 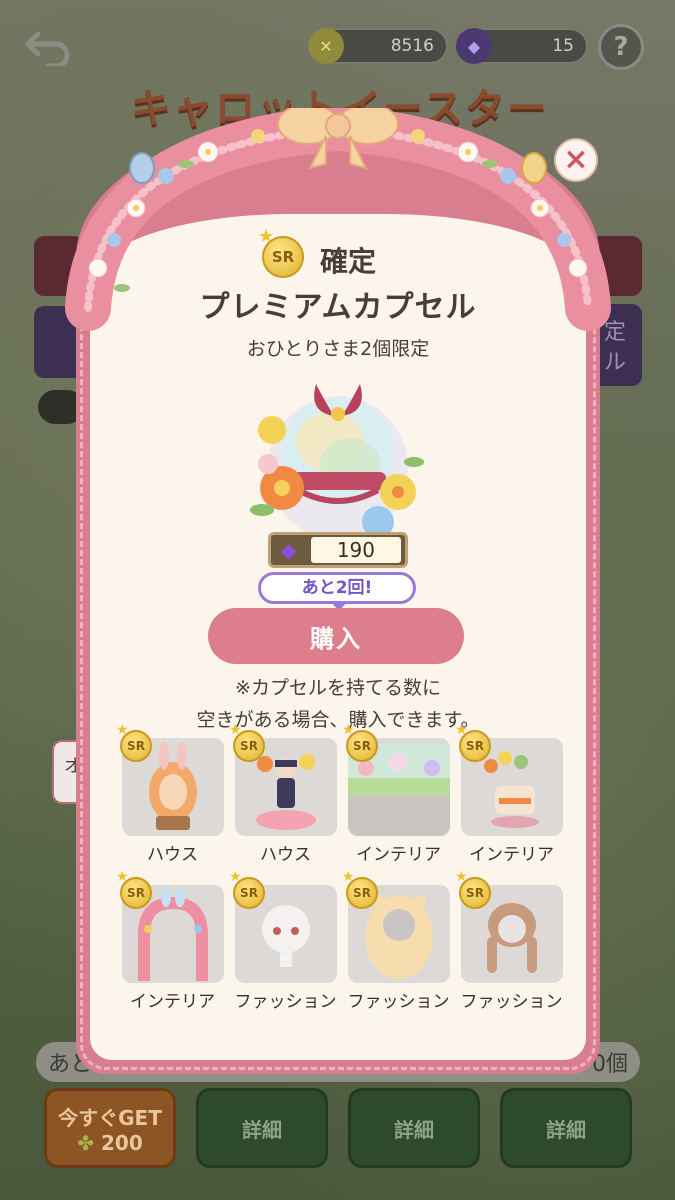 What do you see at coordinates (378, 46) in the screenshot?
I see `coin-counter: ✕ 8516` at bounding box center [378, 46].